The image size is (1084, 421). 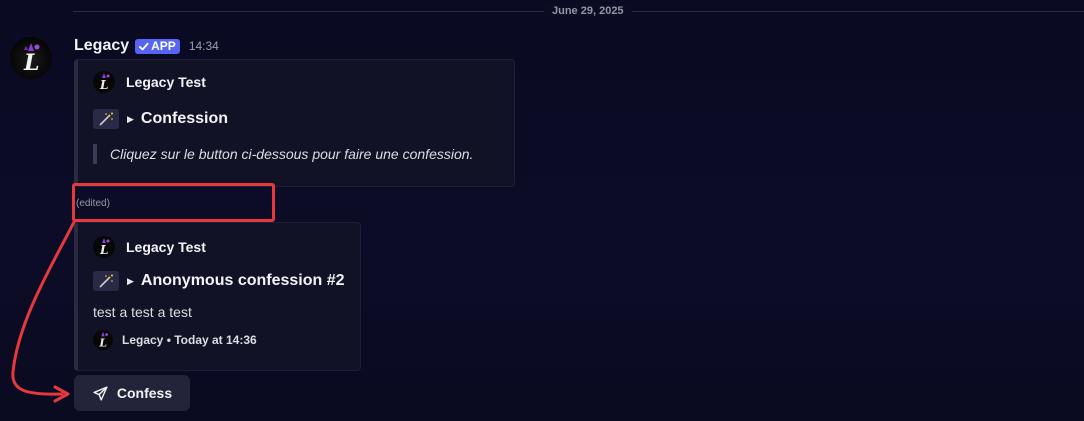 What do you see at coordinates (100, 393) in the screenshot?
I see `paper-plane-icon` at bounding box center [100, 393].